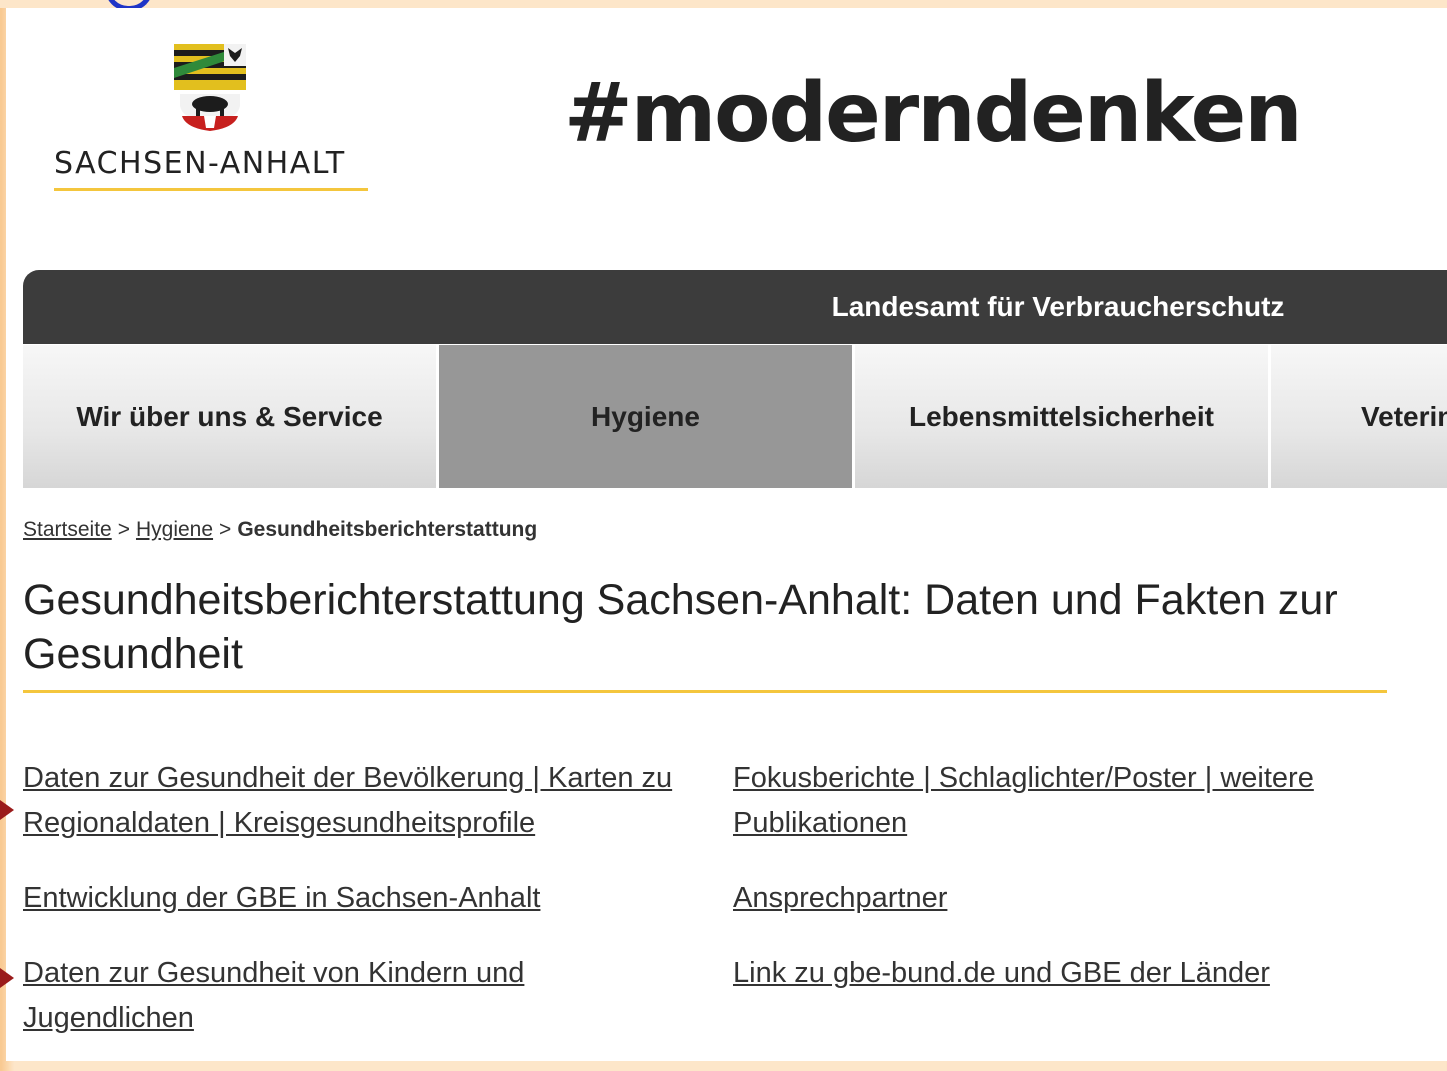  What do you see at coordinates (645, 416) in the screenshot?
I see `nav-item-hygiene: Hygiene` at bounding box center [645, 416].